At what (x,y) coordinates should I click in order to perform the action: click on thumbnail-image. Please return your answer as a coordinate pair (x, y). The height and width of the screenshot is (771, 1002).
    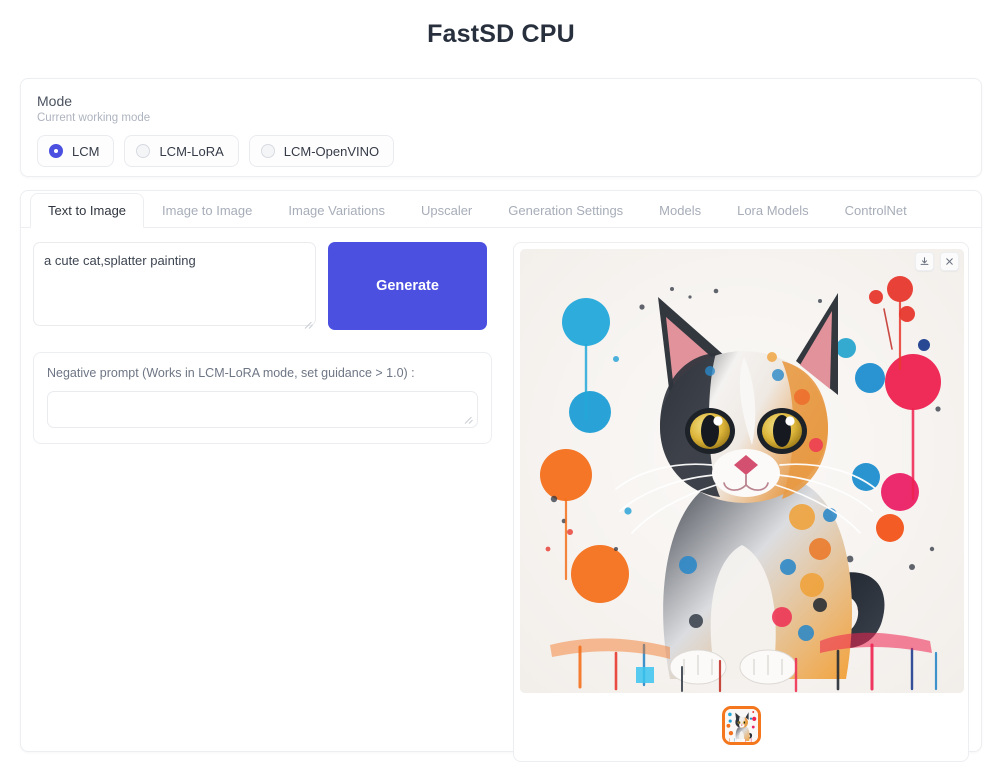
    Looking at the image, I should click on (741, 725).